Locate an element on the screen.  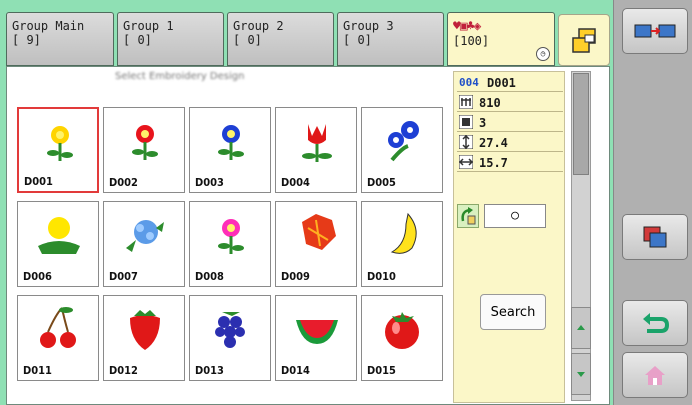
design-thumbnail: D015 is located at coordinates (402, 338).